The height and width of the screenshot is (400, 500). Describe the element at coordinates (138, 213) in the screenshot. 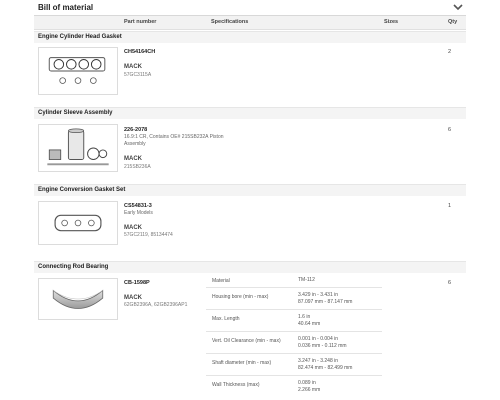

I see `part-description: Early Models` at that location.